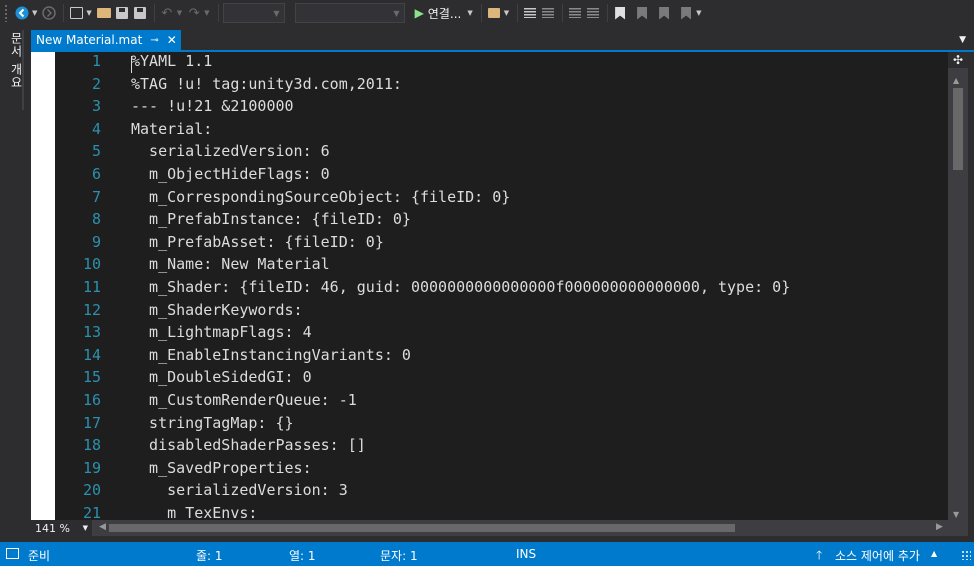 The width and height of the screenshot is (974, 566). What do you see at coordinates (934, 553) in the screenshot?
I see `source-control-dropdown-icon: ▲` at bounding box center [934, 553].